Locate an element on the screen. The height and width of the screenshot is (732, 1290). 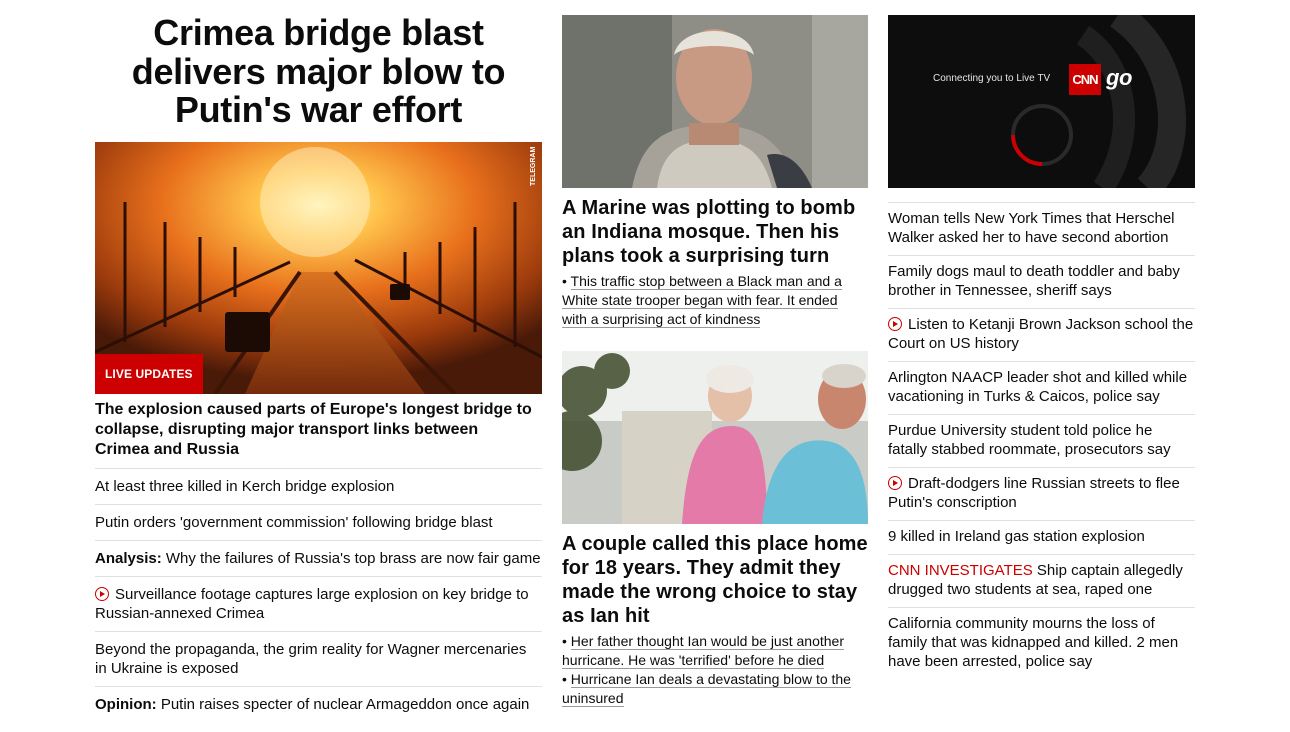
image-credit: TELEGRAM is located at coordinates (533, 166).